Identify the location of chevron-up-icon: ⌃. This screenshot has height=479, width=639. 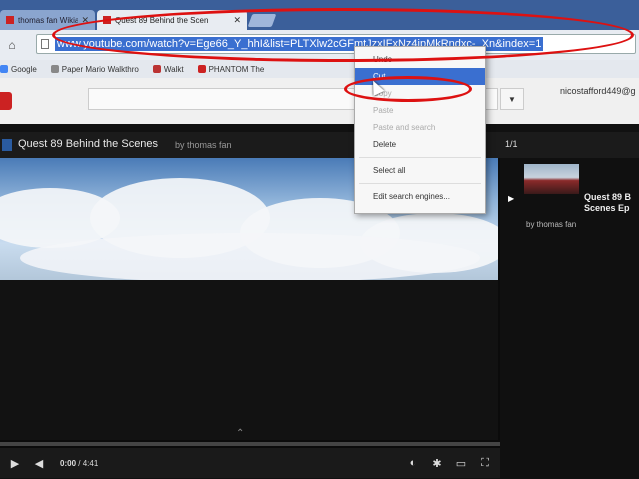
(240, 433).